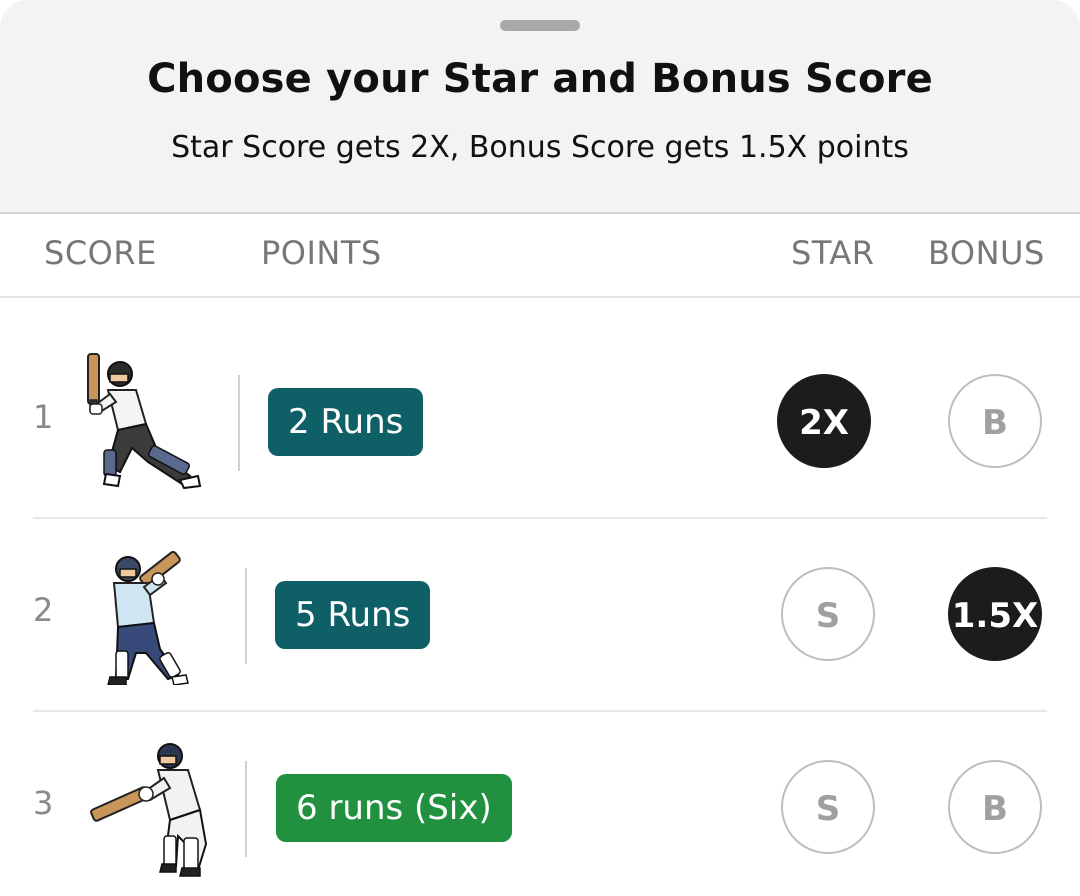 This screenshot has width=1080, height=896. What do you see at coordinates (995, 614) in the screenshot?
I see `bonus-toggle: 1.5X` at bounding box center [995, 614].